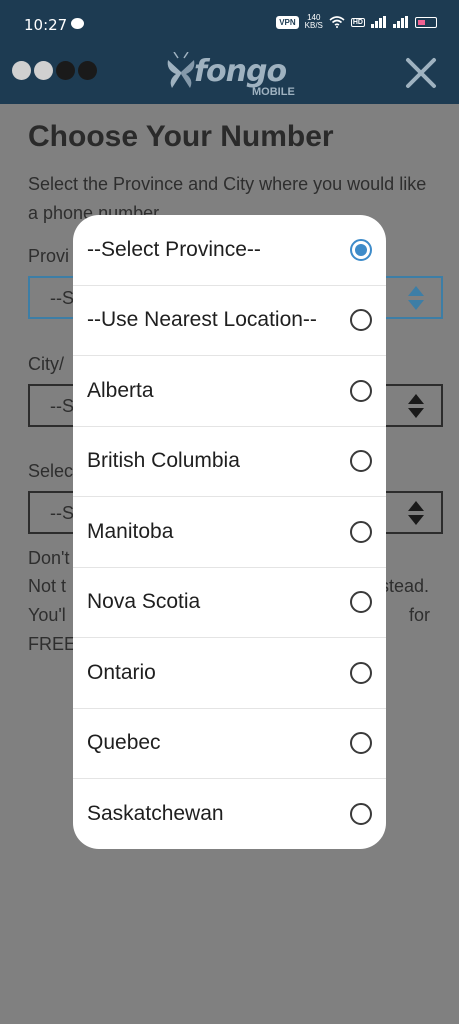  Describe the element at coordinates (52, 644) in the screenshot. I see `info-text: FREE` at that location.